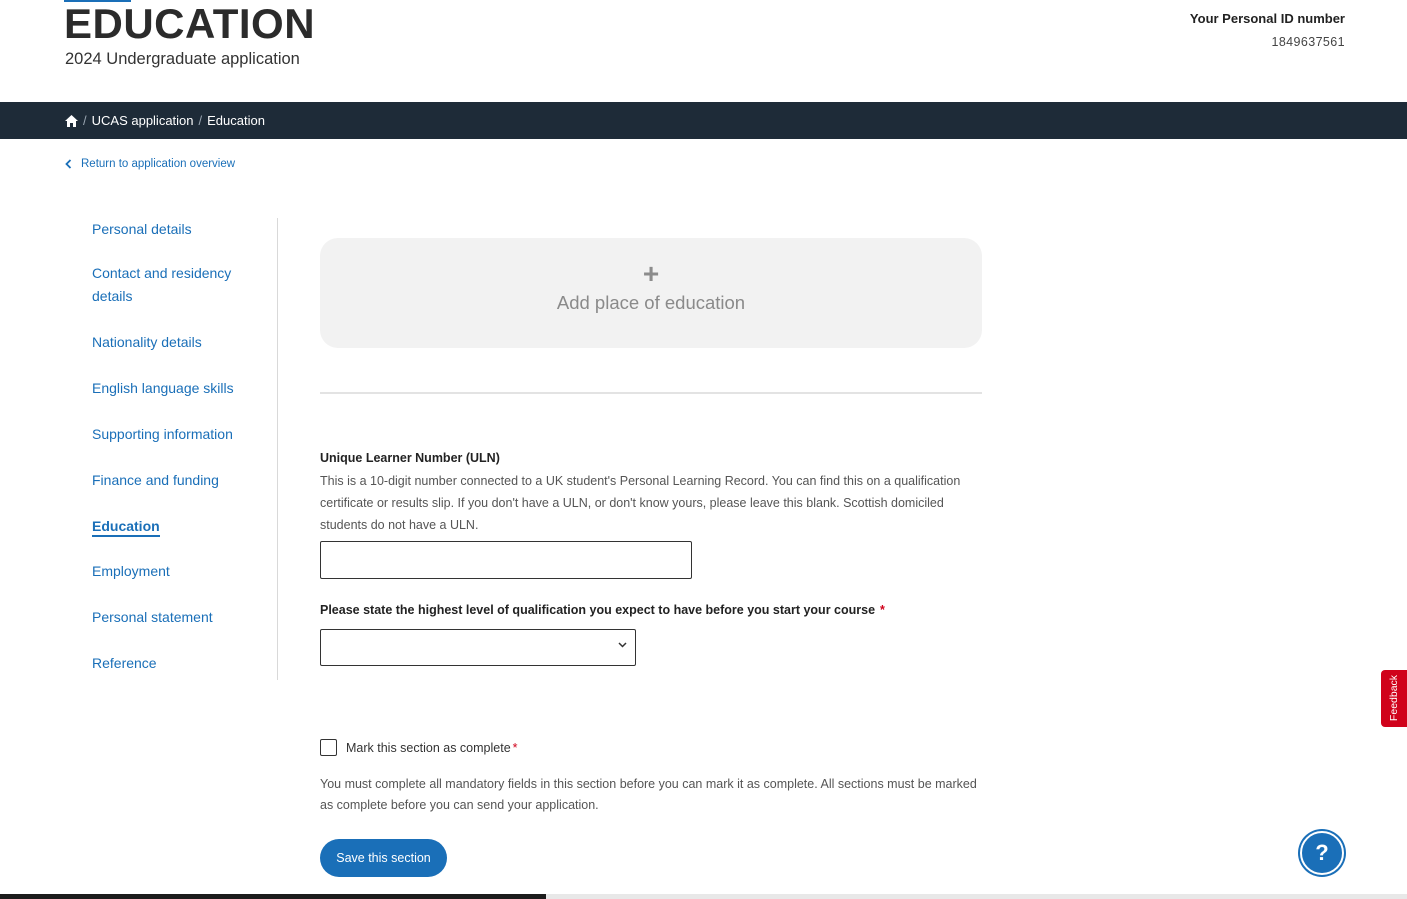 The image size is (1407, 899). Describe the element at coordinates (177, 526) in the screenshot. I see `sidebar-item-education: Education` at that location.